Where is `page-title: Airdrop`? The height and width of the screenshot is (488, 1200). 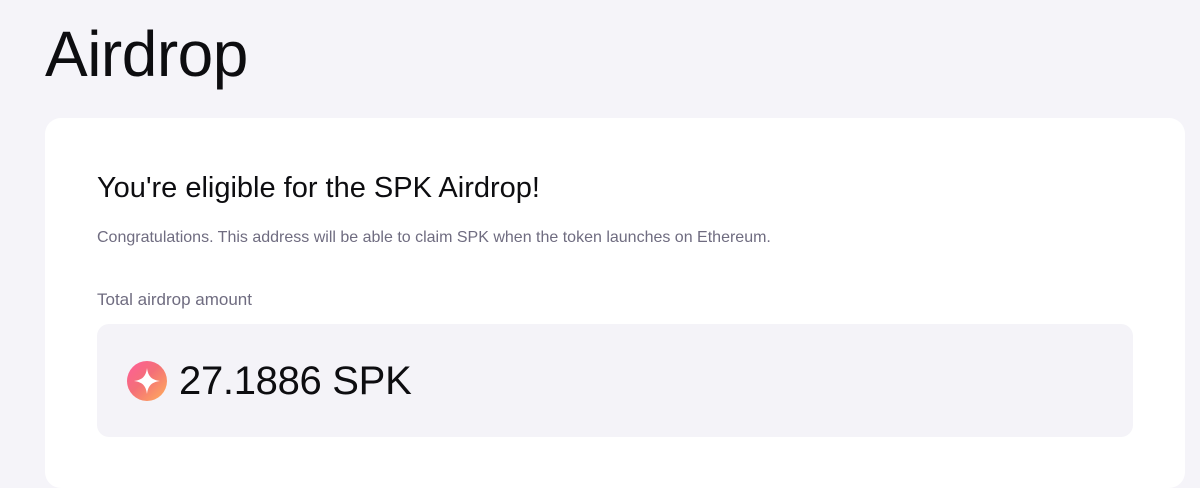 page-title: Airdrop is located at coordinates (146, 54).